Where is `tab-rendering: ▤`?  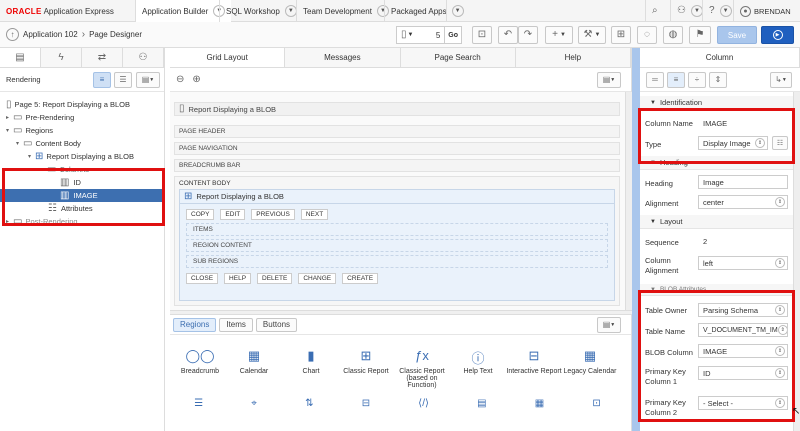 tab-rendering: ▤ is located at coordinates (20, 57).